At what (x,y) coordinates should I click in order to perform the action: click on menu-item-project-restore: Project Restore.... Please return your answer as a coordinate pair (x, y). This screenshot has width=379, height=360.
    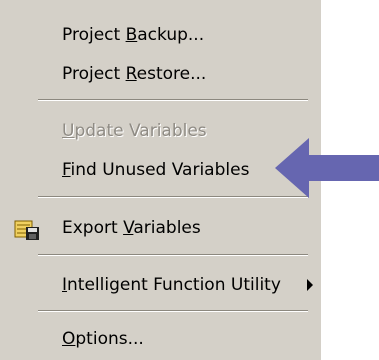
    Looking at the image, I should click on (161, 74).